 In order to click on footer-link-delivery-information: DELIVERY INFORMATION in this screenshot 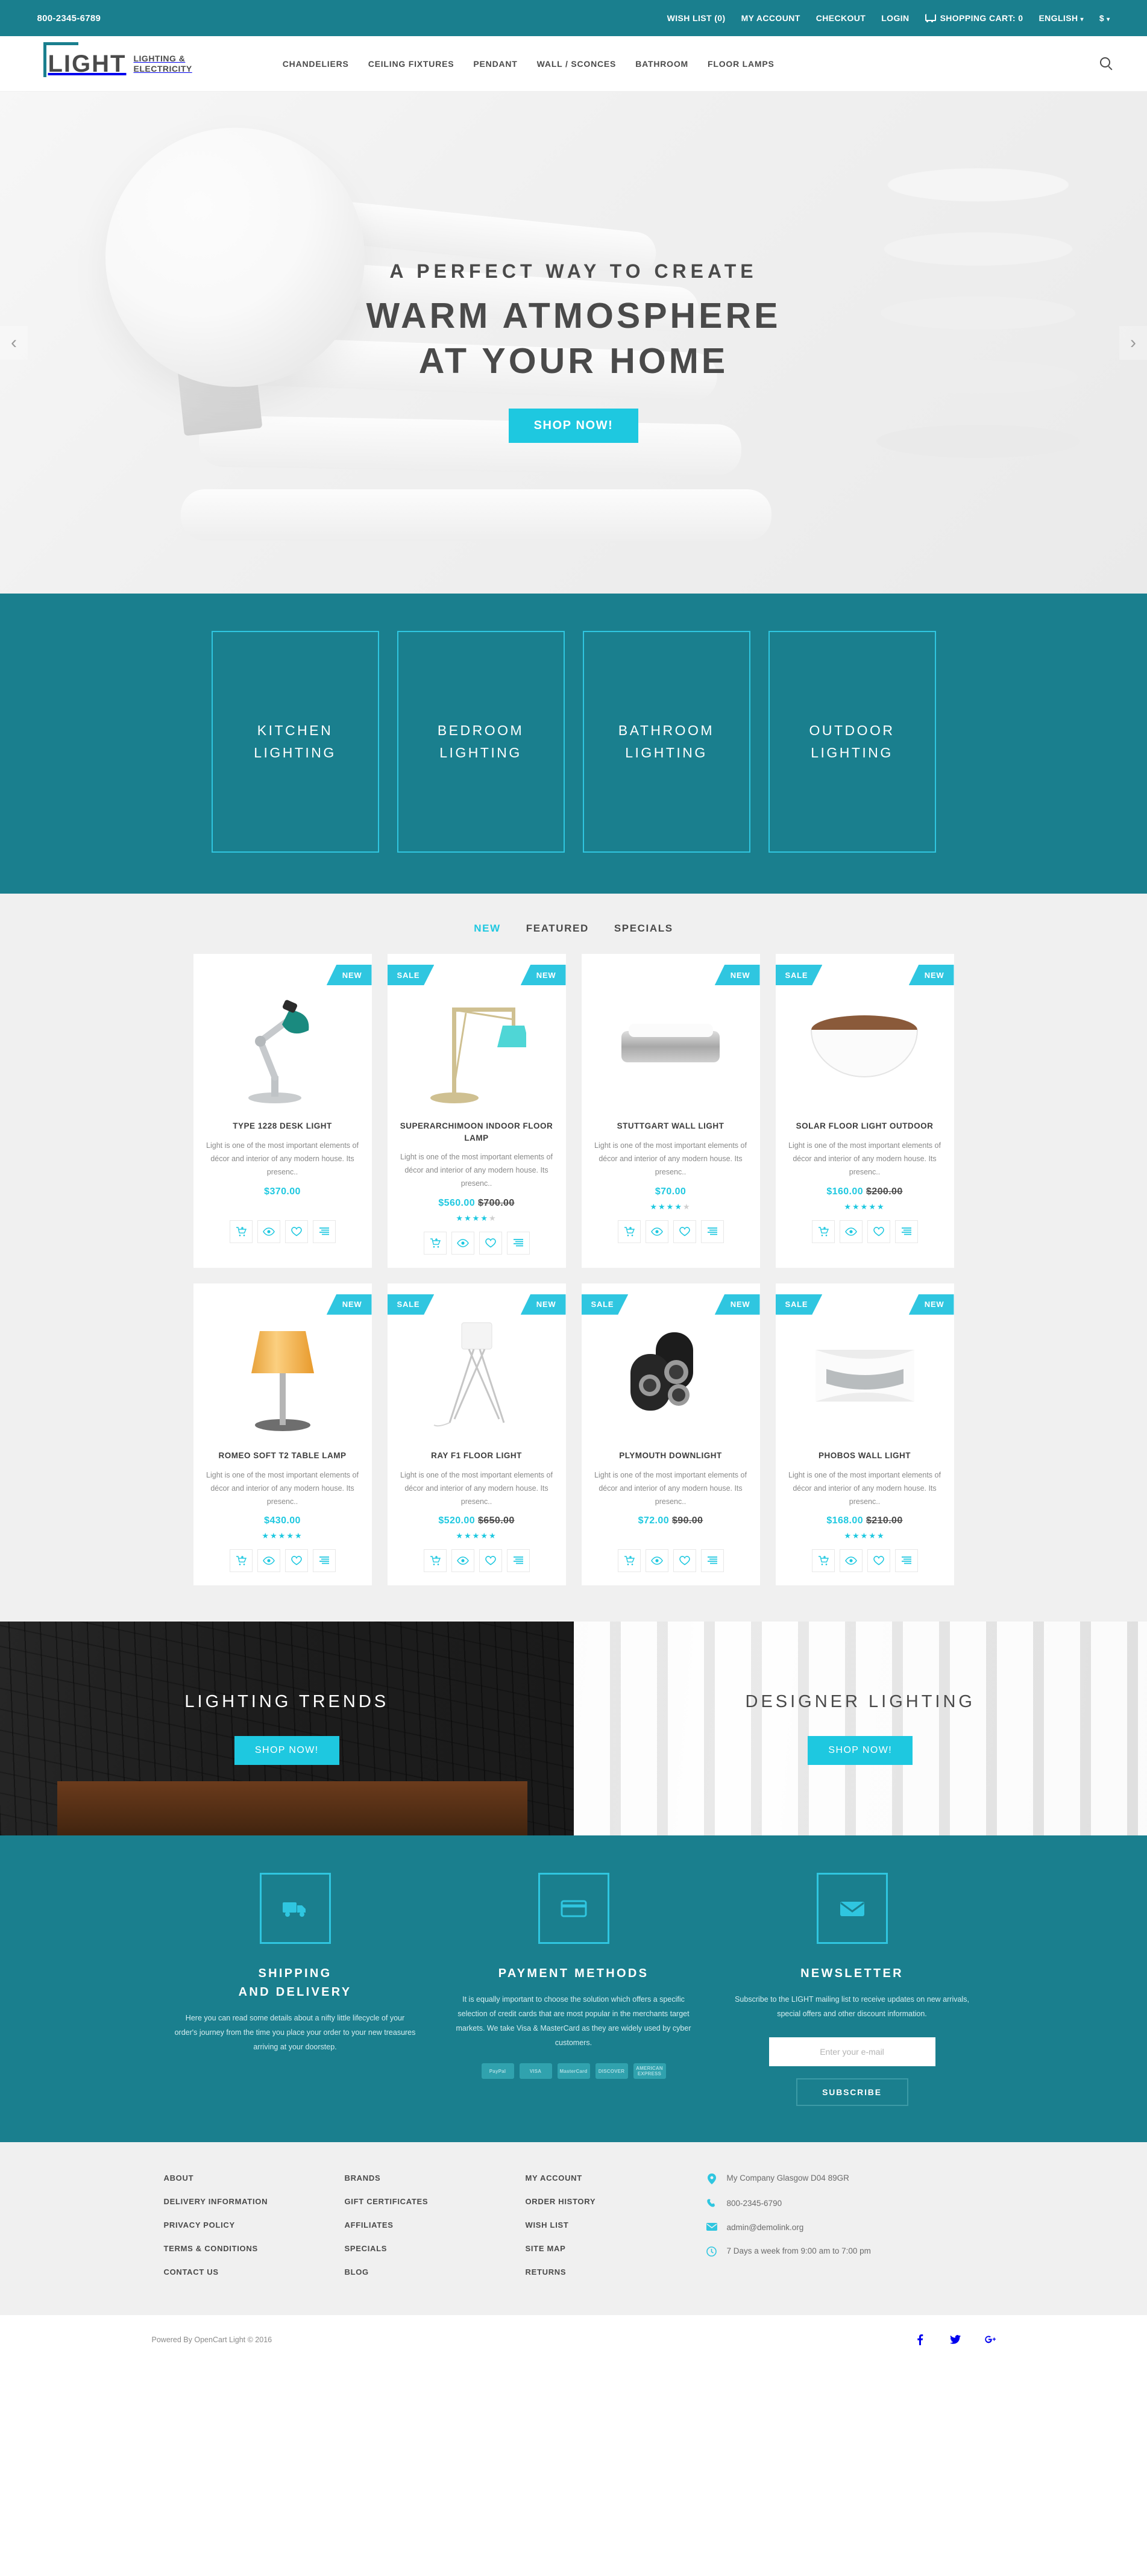, I will do `click(254, 2201)`.